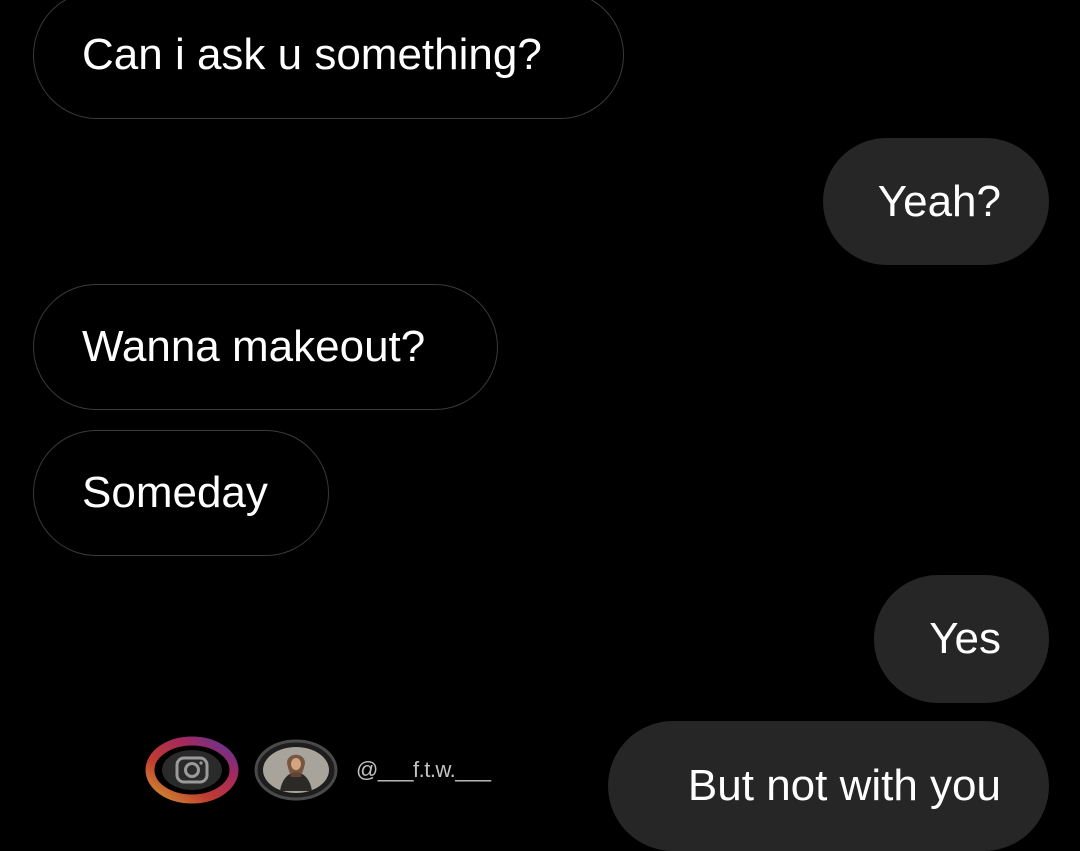  What do you see at coordinates (844, 785) in the screenshot?
I see `message-text: But not with you` at bounding box center [844, 785].